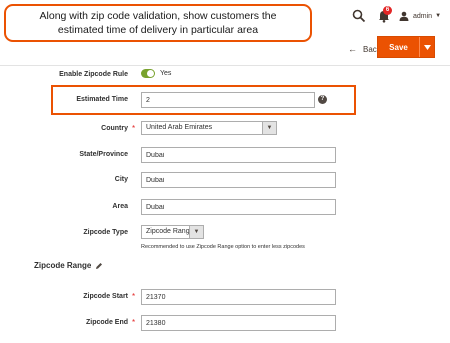 The image size is (450, 343). I want to click on enable-zipcode-rule-label: Enable Zipcode Rule, so click(93, 74).